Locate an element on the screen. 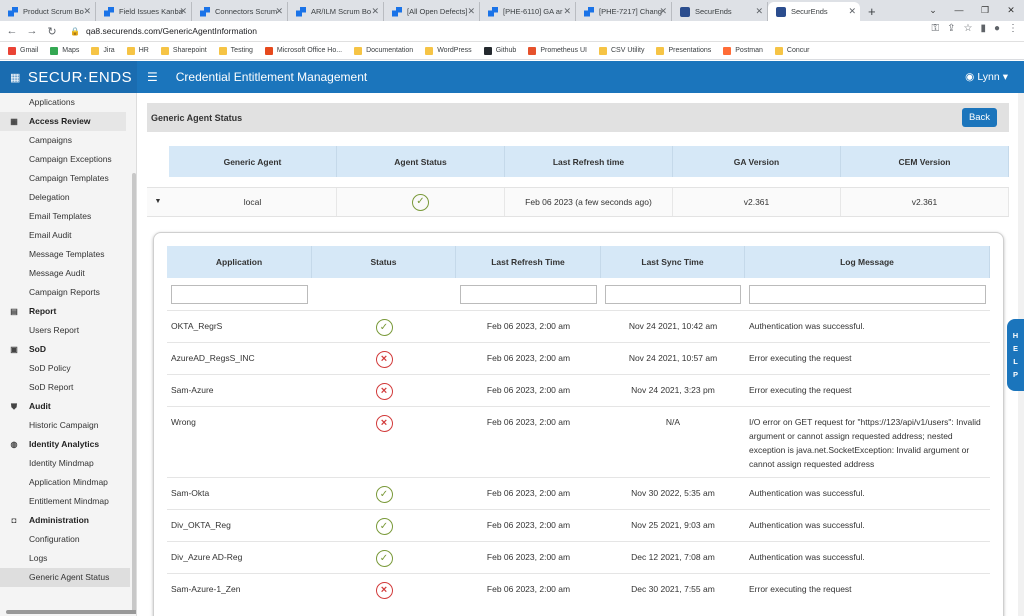 This screenshot has height=616, width=1024. close-window-icon: ✕ is located at coordinates (1011, 10).